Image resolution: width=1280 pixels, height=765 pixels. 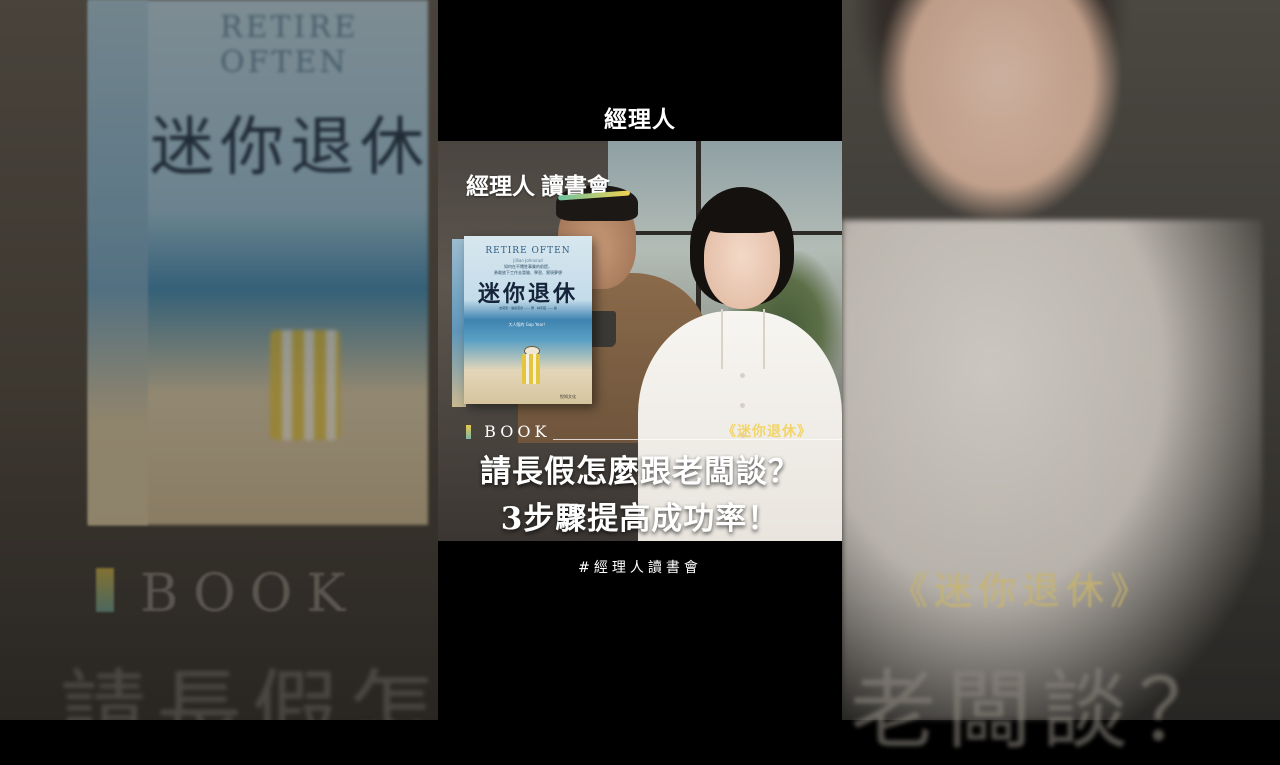 What do you see at coordinates (743, 339) in the screenshot?
I see `woman-collar` at bounding box center [743, 339].